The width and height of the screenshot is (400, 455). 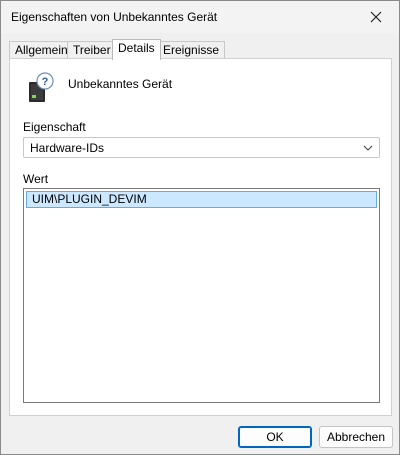 I want to click on property-select: Hardware-IDs, so click(x=201, y=147).